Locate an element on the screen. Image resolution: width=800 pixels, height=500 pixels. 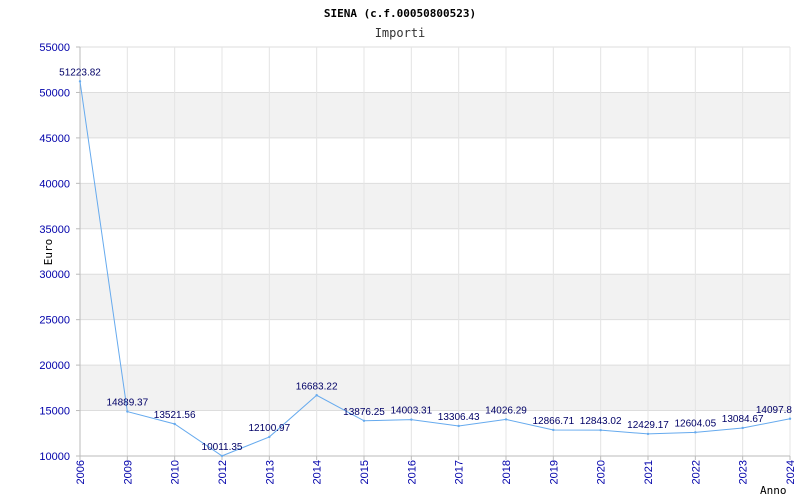
y-tick-label: 35000 is located at coordinates (54, 230).